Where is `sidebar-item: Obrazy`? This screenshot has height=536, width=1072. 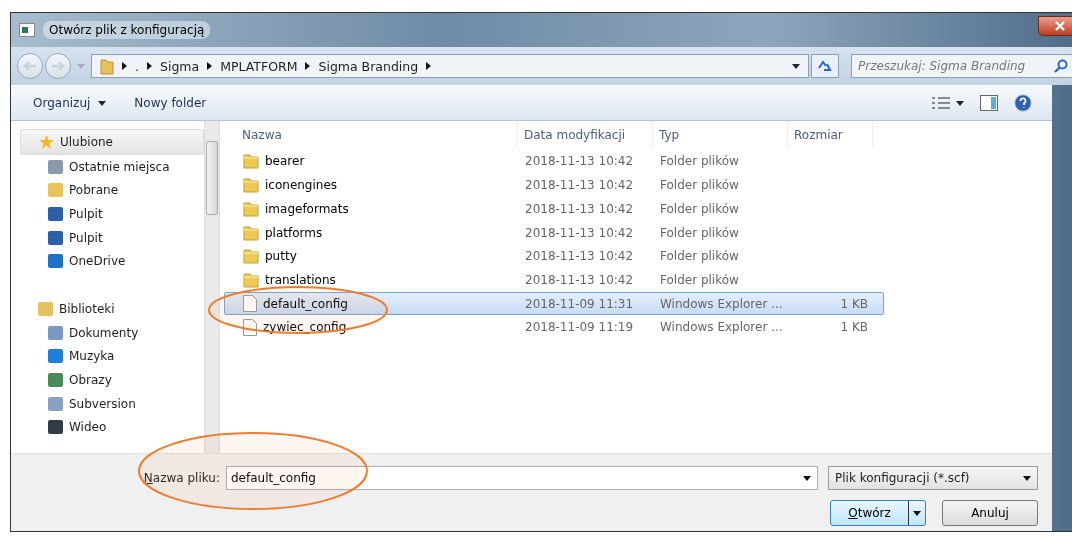 sidebar-item: Obrazy is located at coordinates (112, 380).